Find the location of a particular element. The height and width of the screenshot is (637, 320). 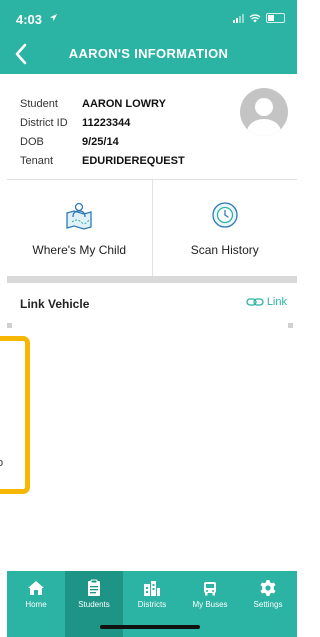

info-row-dob: DOB 9/25/14 is located at coordinates (102, 141).